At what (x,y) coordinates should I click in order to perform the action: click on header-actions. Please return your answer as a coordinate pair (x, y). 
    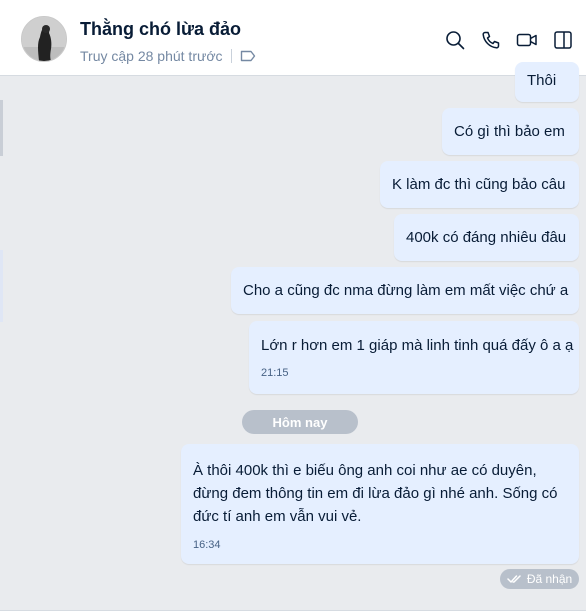
    Looking at the image, I should click on (509, 40).